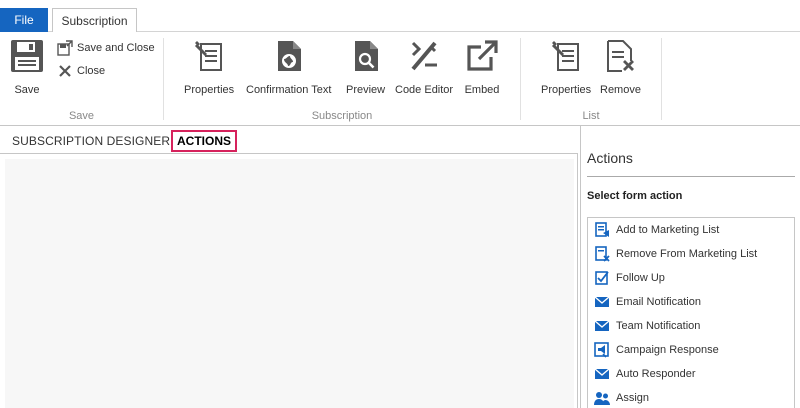 This screenshot has width=800, height=408. What do you see at coordinates (290, 140) in the screenshot?
I see `designer-tab-bar: SUBSCRIPTION DESIGNER ACTIONS` at bounding box center [290, 140].